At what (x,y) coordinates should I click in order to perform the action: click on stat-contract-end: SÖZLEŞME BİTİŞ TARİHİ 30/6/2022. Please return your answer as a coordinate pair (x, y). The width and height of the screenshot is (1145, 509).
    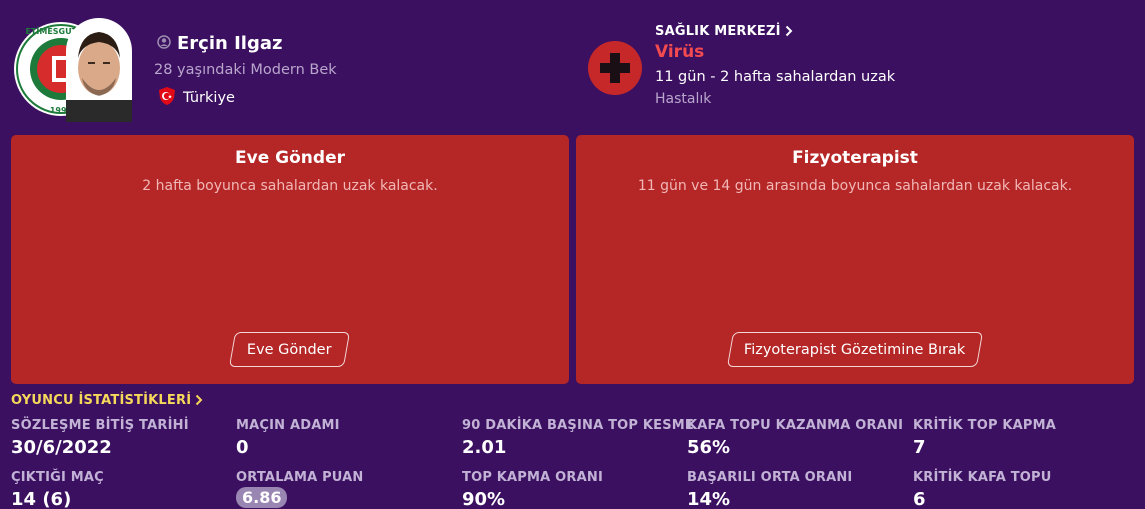
    Looking at the image, I should click on (100, 438).